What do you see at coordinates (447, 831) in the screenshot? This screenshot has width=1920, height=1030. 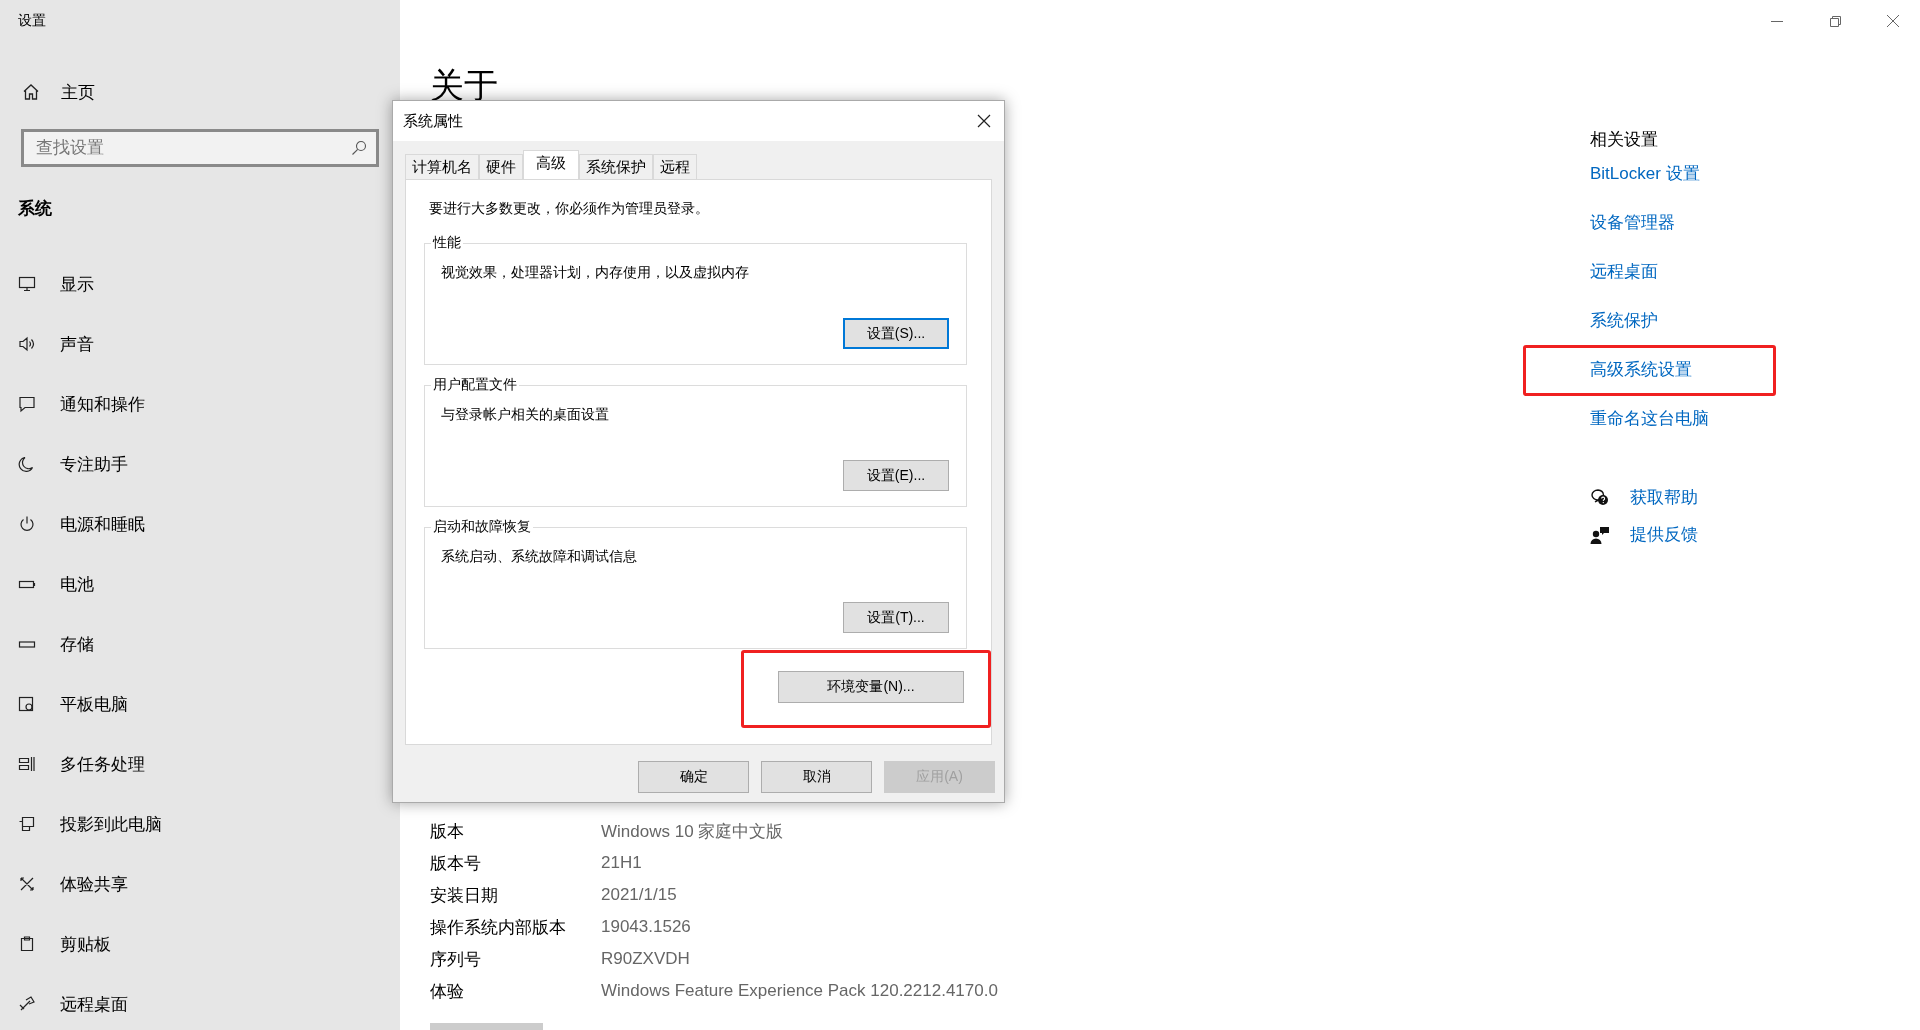 I see `spec-label: 版本` at bounding box center [447, 831].